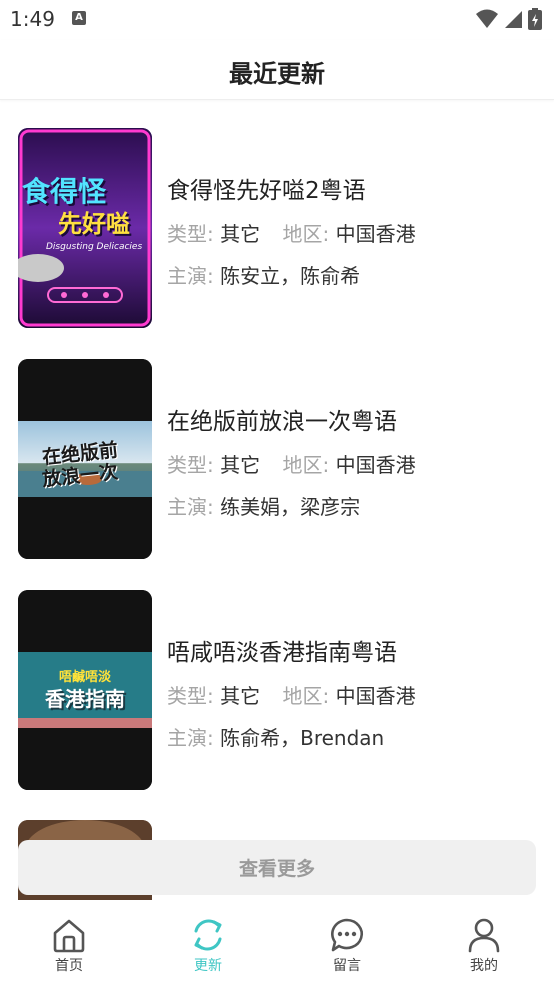  I want to click on refresh-icon, so click(208, 935).